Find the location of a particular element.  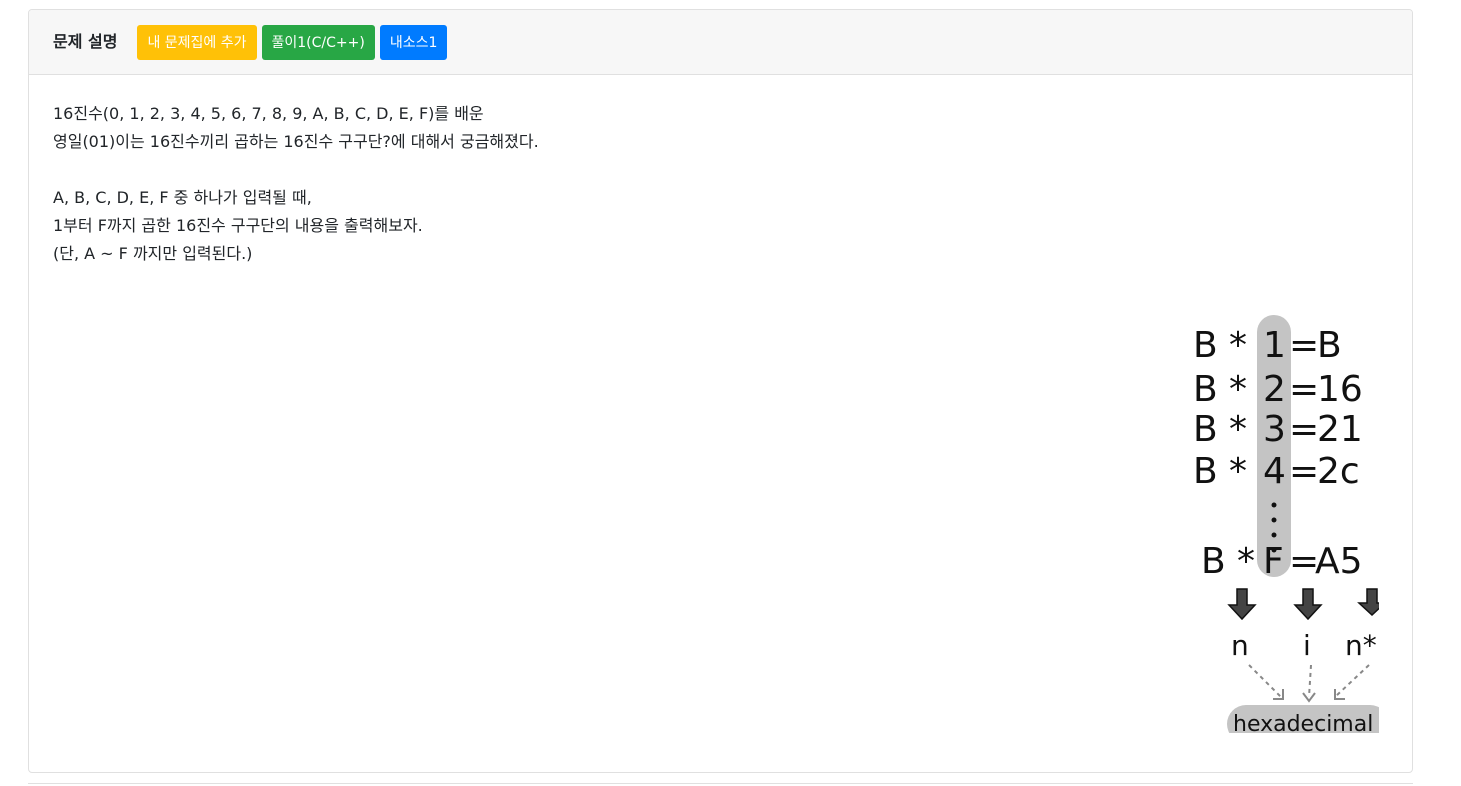

row-i: F is located at coordinates (1273, 561).